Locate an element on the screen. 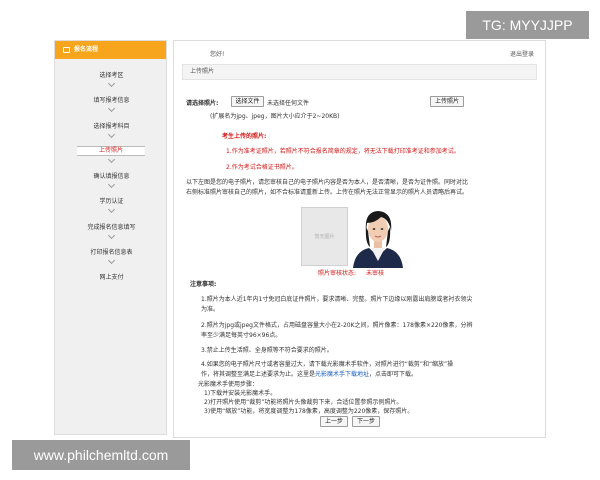  top-bar: 您好! 退出登录 is located at coordinates (359, 52).